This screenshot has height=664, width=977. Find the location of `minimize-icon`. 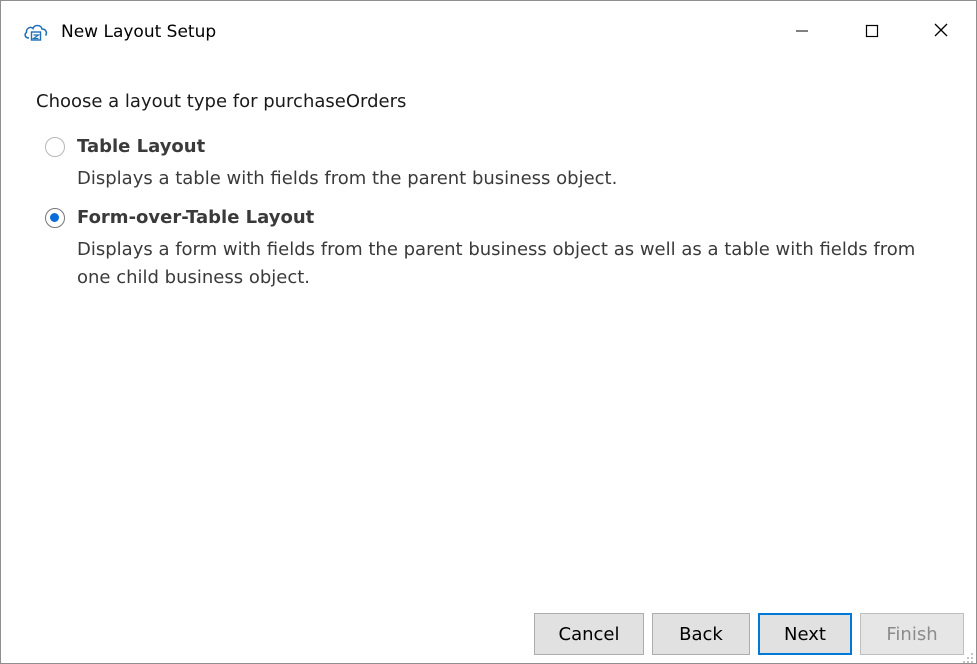

minimize-icon is located at coordinates (802, 32).